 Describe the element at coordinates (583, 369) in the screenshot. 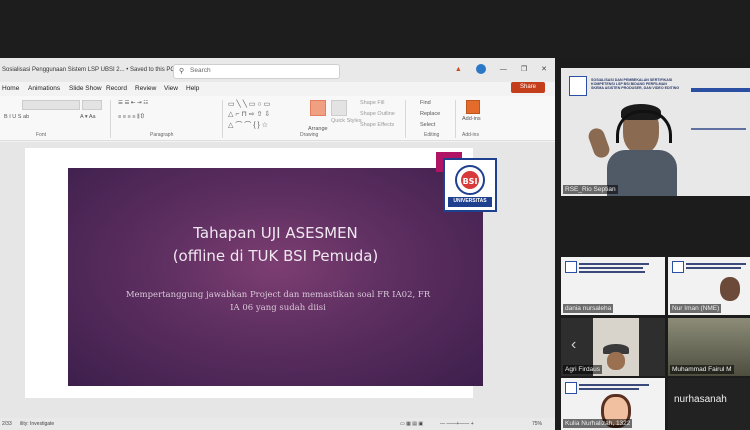

I see `participant-name: Agri Firdaus` at that location.